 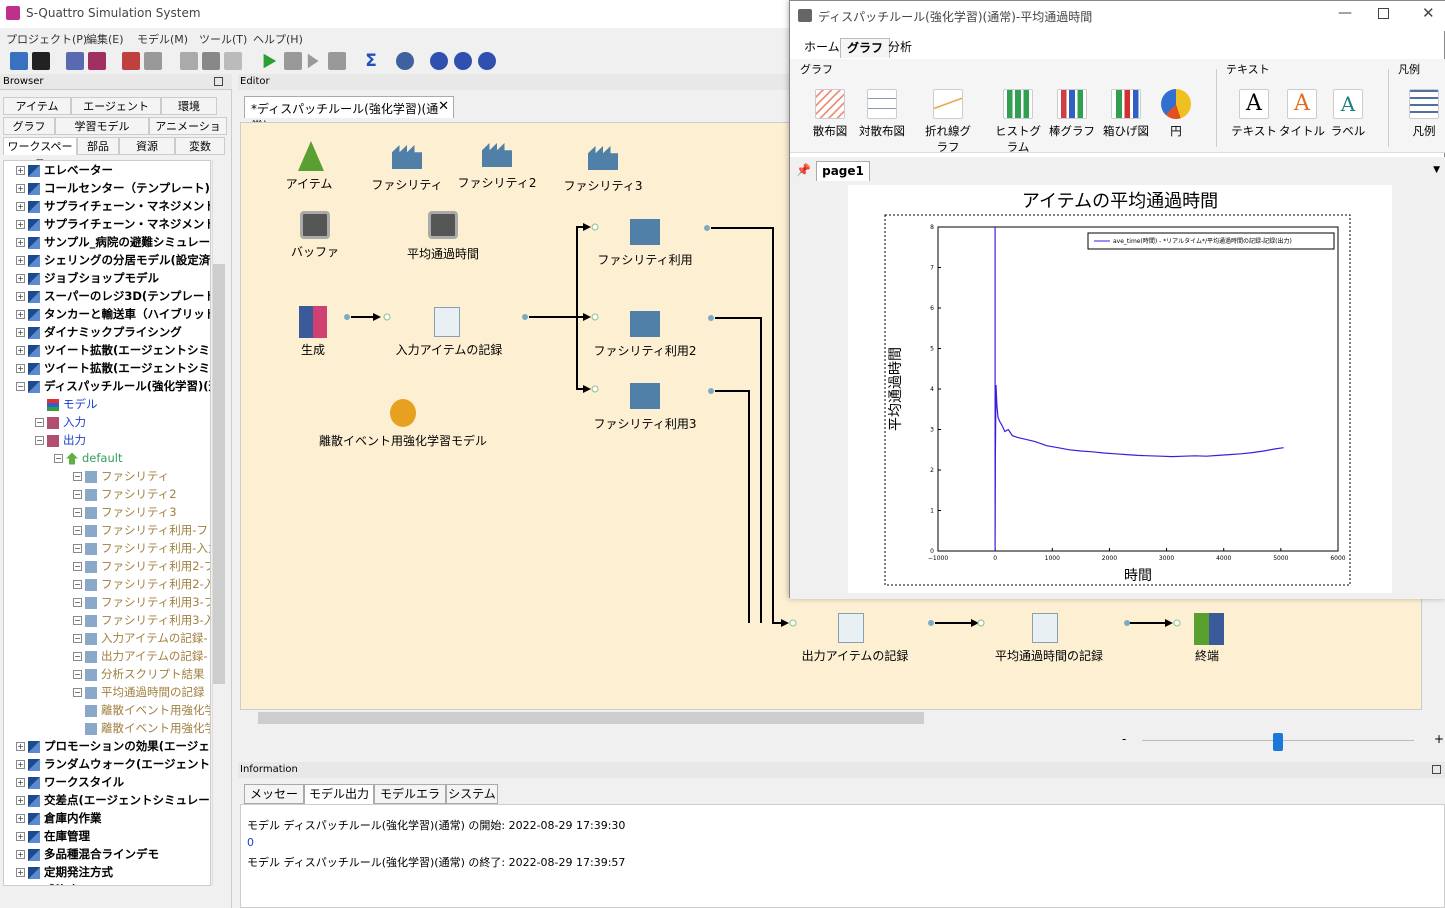 What do you see at coordinates (113, 746) in the screenshot?
I see `tree-item: + プロモーションの効果(エージェント` at bounding box center [113, 746].